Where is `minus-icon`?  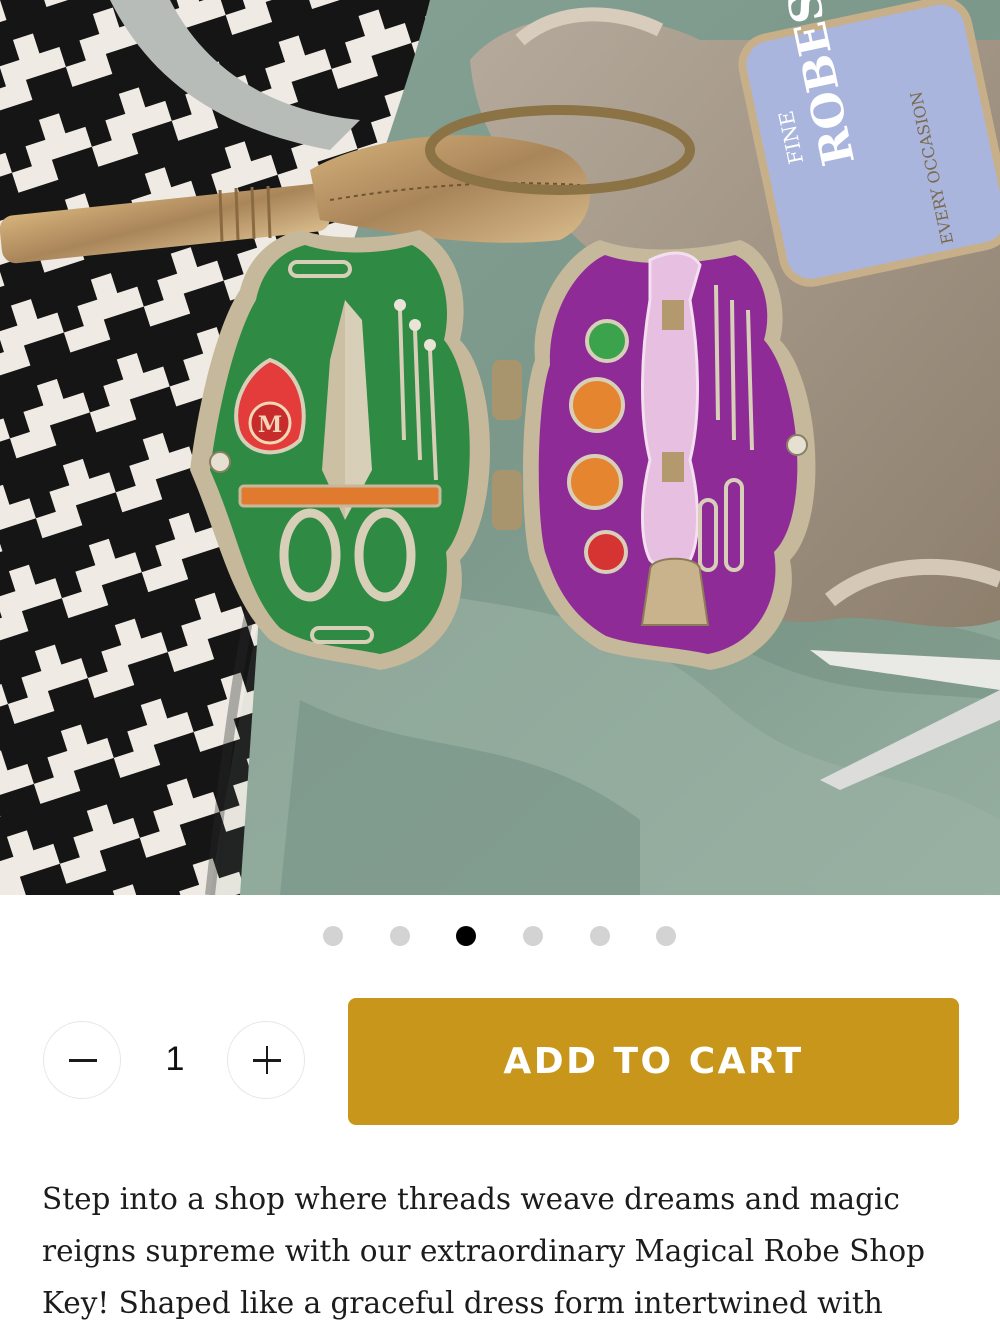 minus-icon is located at coordinates (83, 1060).